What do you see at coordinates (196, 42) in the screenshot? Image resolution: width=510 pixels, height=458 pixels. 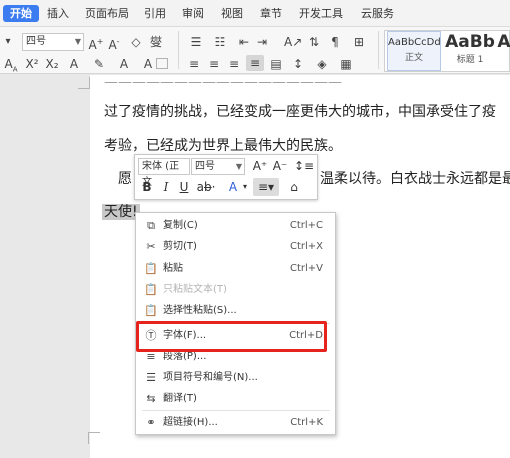 I see `bullets-icon: ☰` at bounding box center [196, 42].